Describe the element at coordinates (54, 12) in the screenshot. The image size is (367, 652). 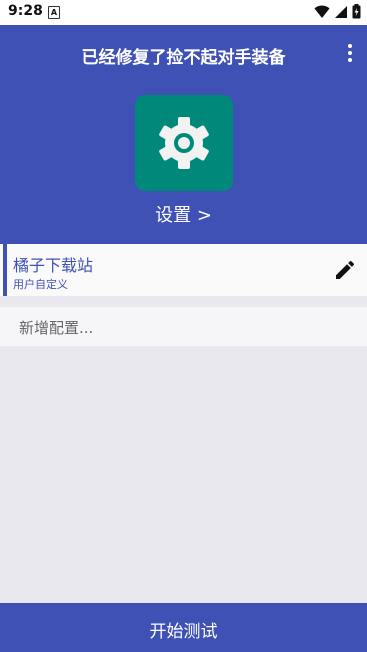
I see `notification-a-icon: A` at that location.